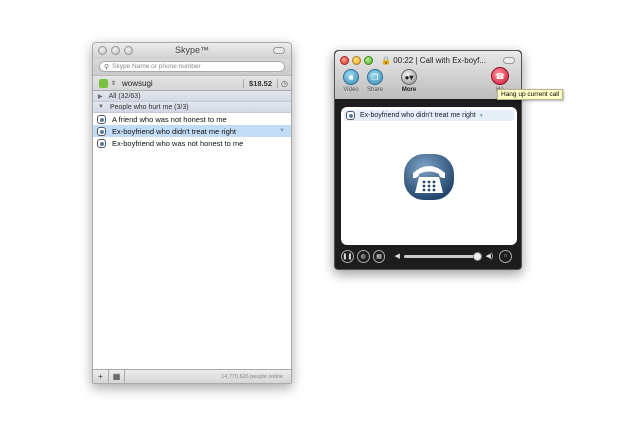  What do you see at coordinates (192, 376) in the screenshot?
I see `bottom-bar: + ▦ 14,770,626 people online` at bounding box center [192, 376].